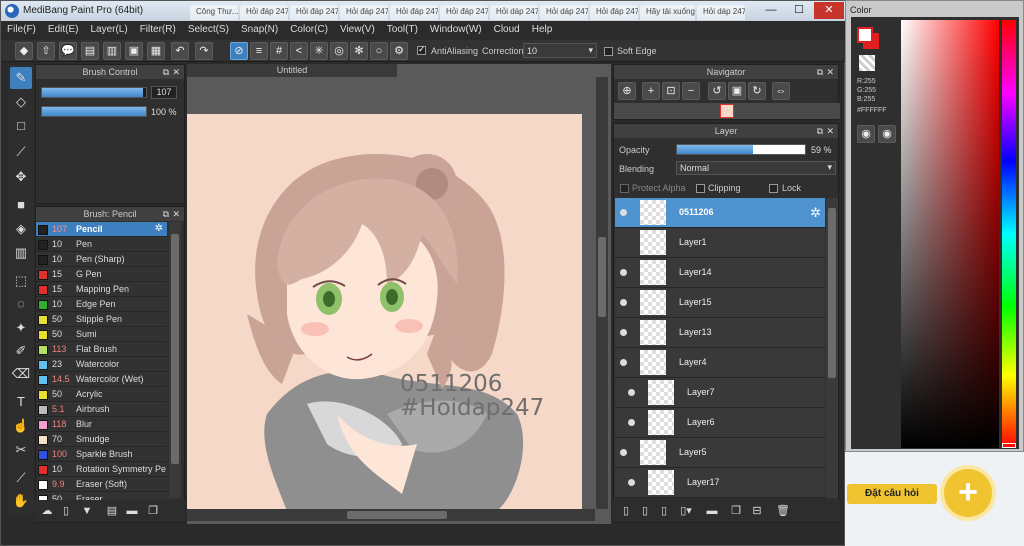  Describe the element at coordinates (21, 374) in the screenshot. I see `select-eraser-tool-icon: ⌫` at that location.